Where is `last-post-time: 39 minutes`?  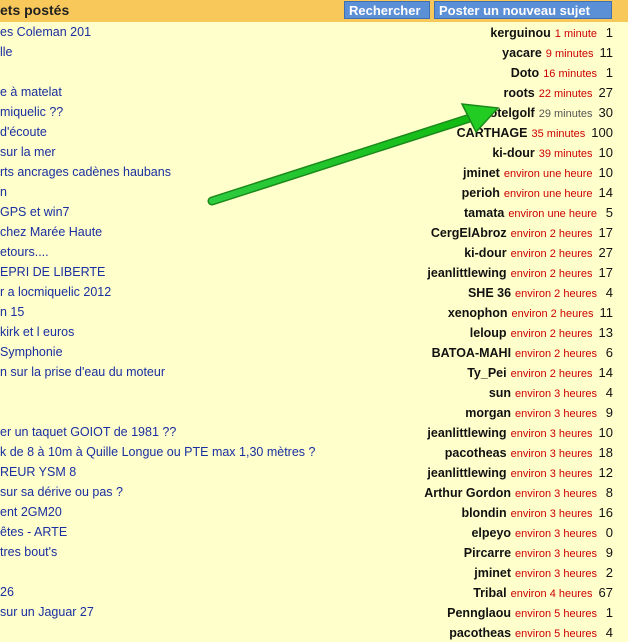 last-post-time: 39 minutes is located at coordinates (566, 154).